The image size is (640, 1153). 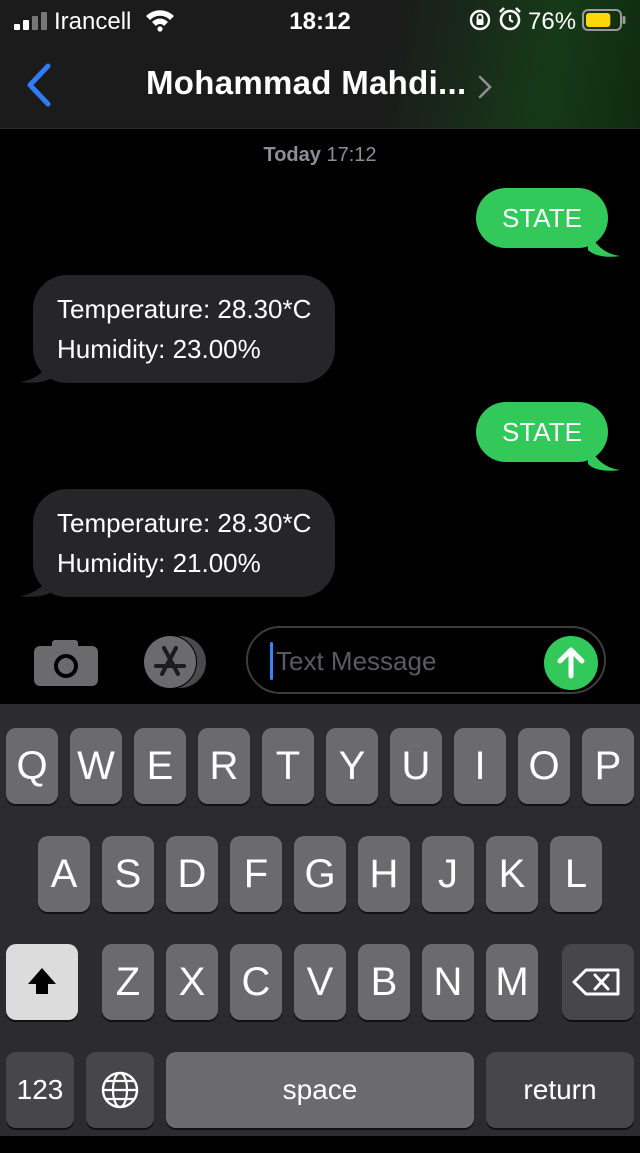 What do you see at coordinates (552, 21) in the screenshot?
I see `battery-percent: 76%` at bounding box center [552, 21].